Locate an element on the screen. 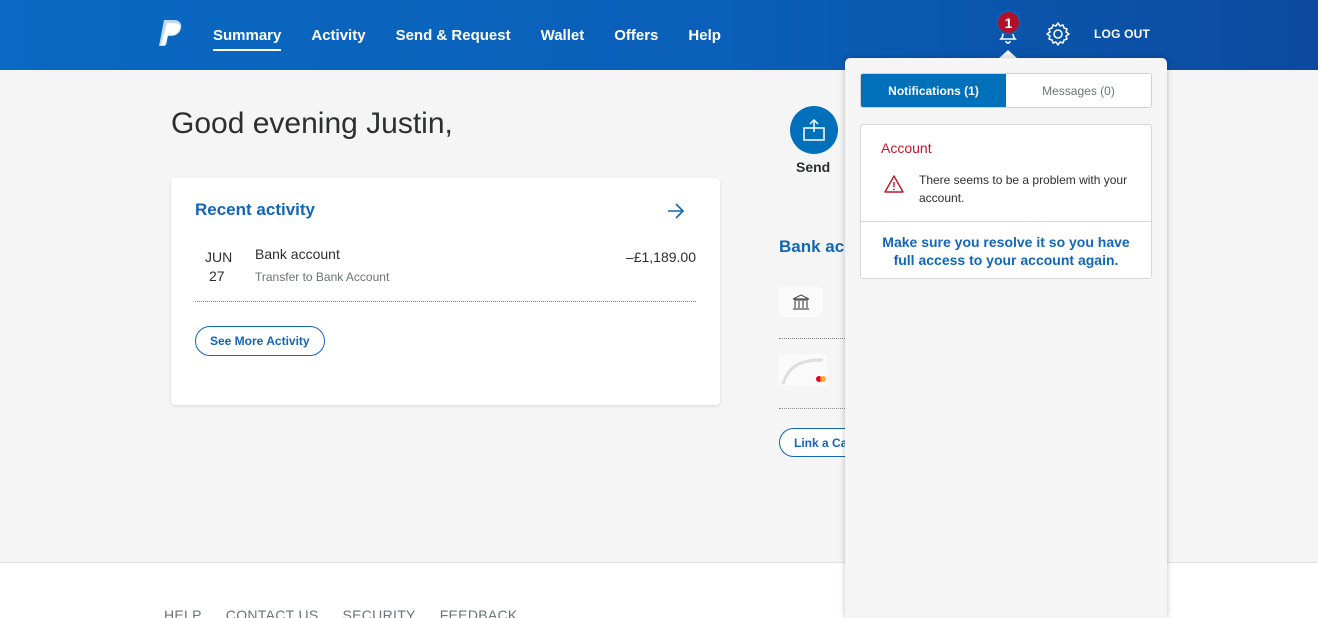 This screenshot has width=1318, height=618. see-more-activity-button: See More Activity is located at coordinates (260, 341).